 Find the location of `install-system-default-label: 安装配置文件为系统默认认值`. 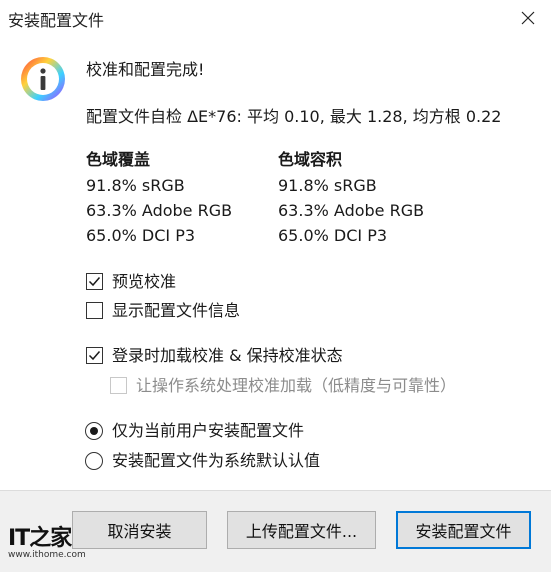

install-system-default-label: 安装配置文件为系统默认认值 is located at coordinates (216, 461).